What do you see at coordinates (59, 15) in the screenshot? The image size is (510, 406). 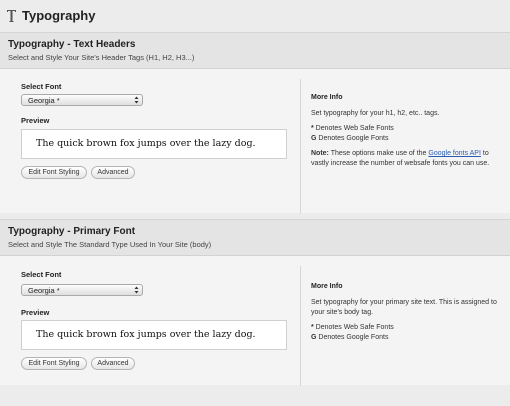 I see `page-title: Typography` at bounding box center [59, 15].